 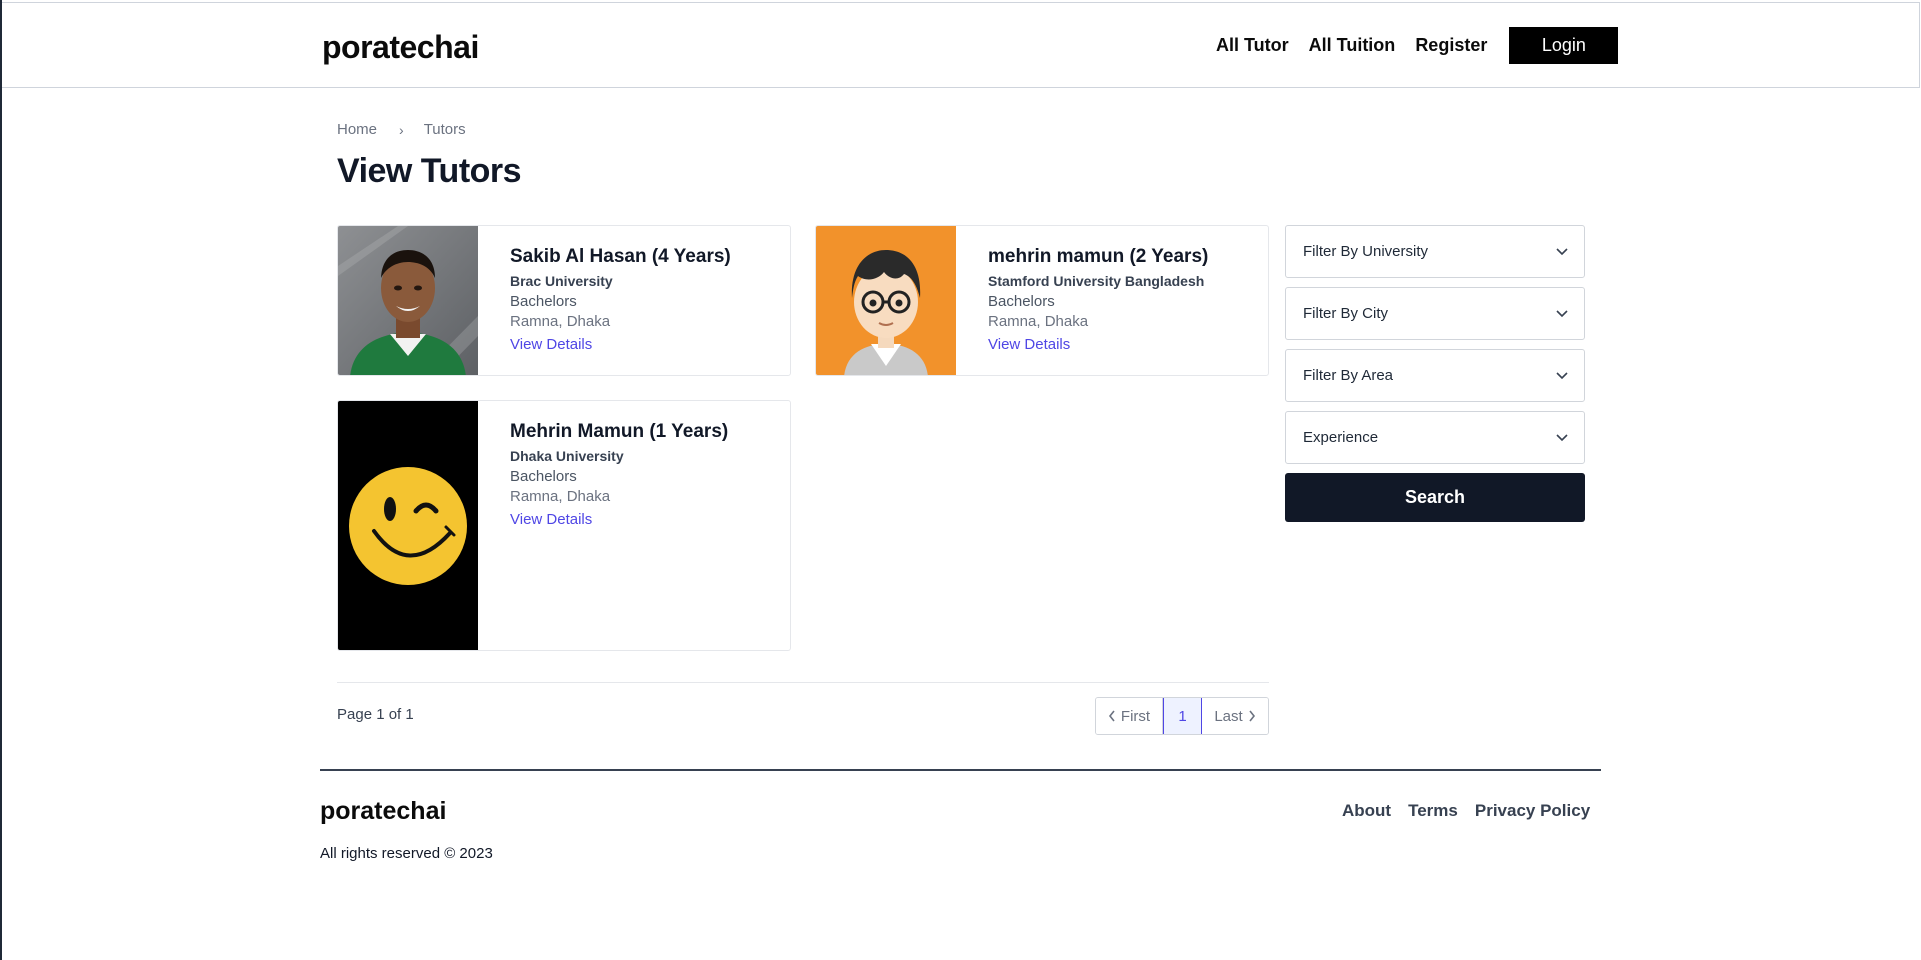 What do you see at coordinates (1348, 375) in the screenshot?
I see `filter-area-label: Filter By Area` at bounding box center [1348, 375].